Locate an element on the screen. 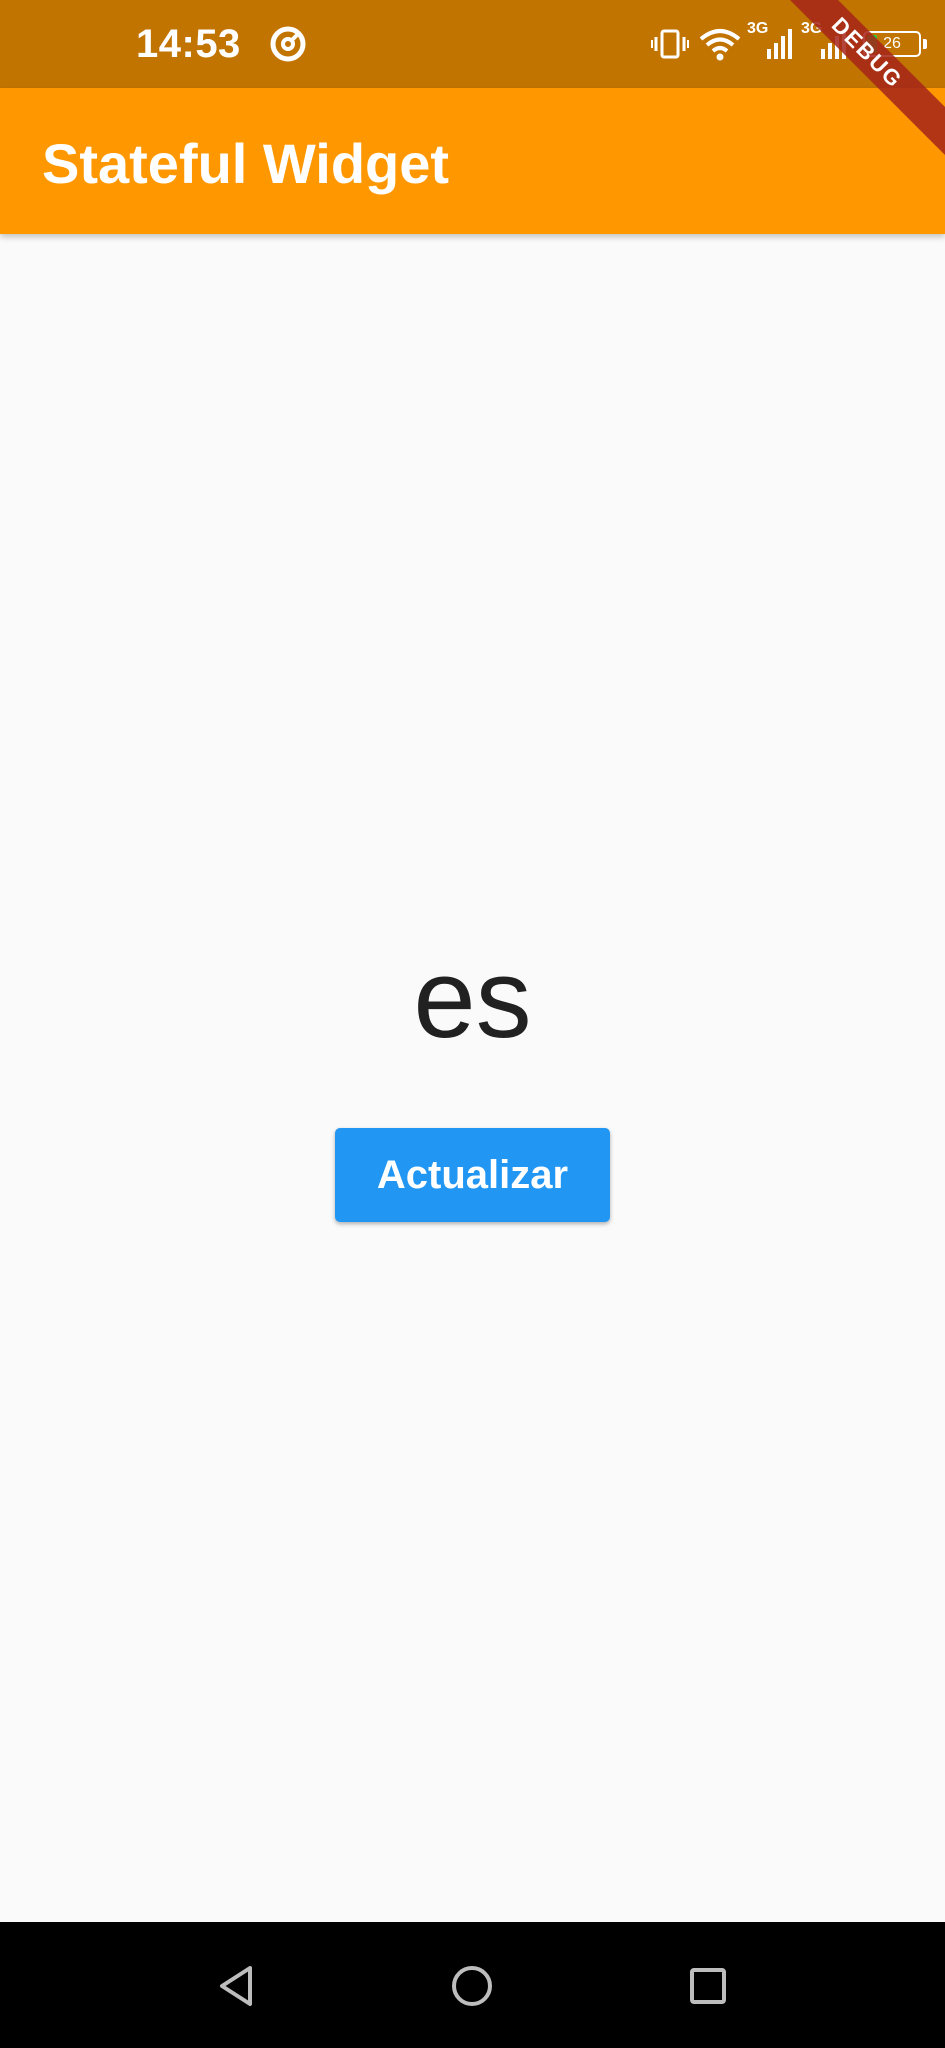  recents-button is located at coordinates (708, 1986).